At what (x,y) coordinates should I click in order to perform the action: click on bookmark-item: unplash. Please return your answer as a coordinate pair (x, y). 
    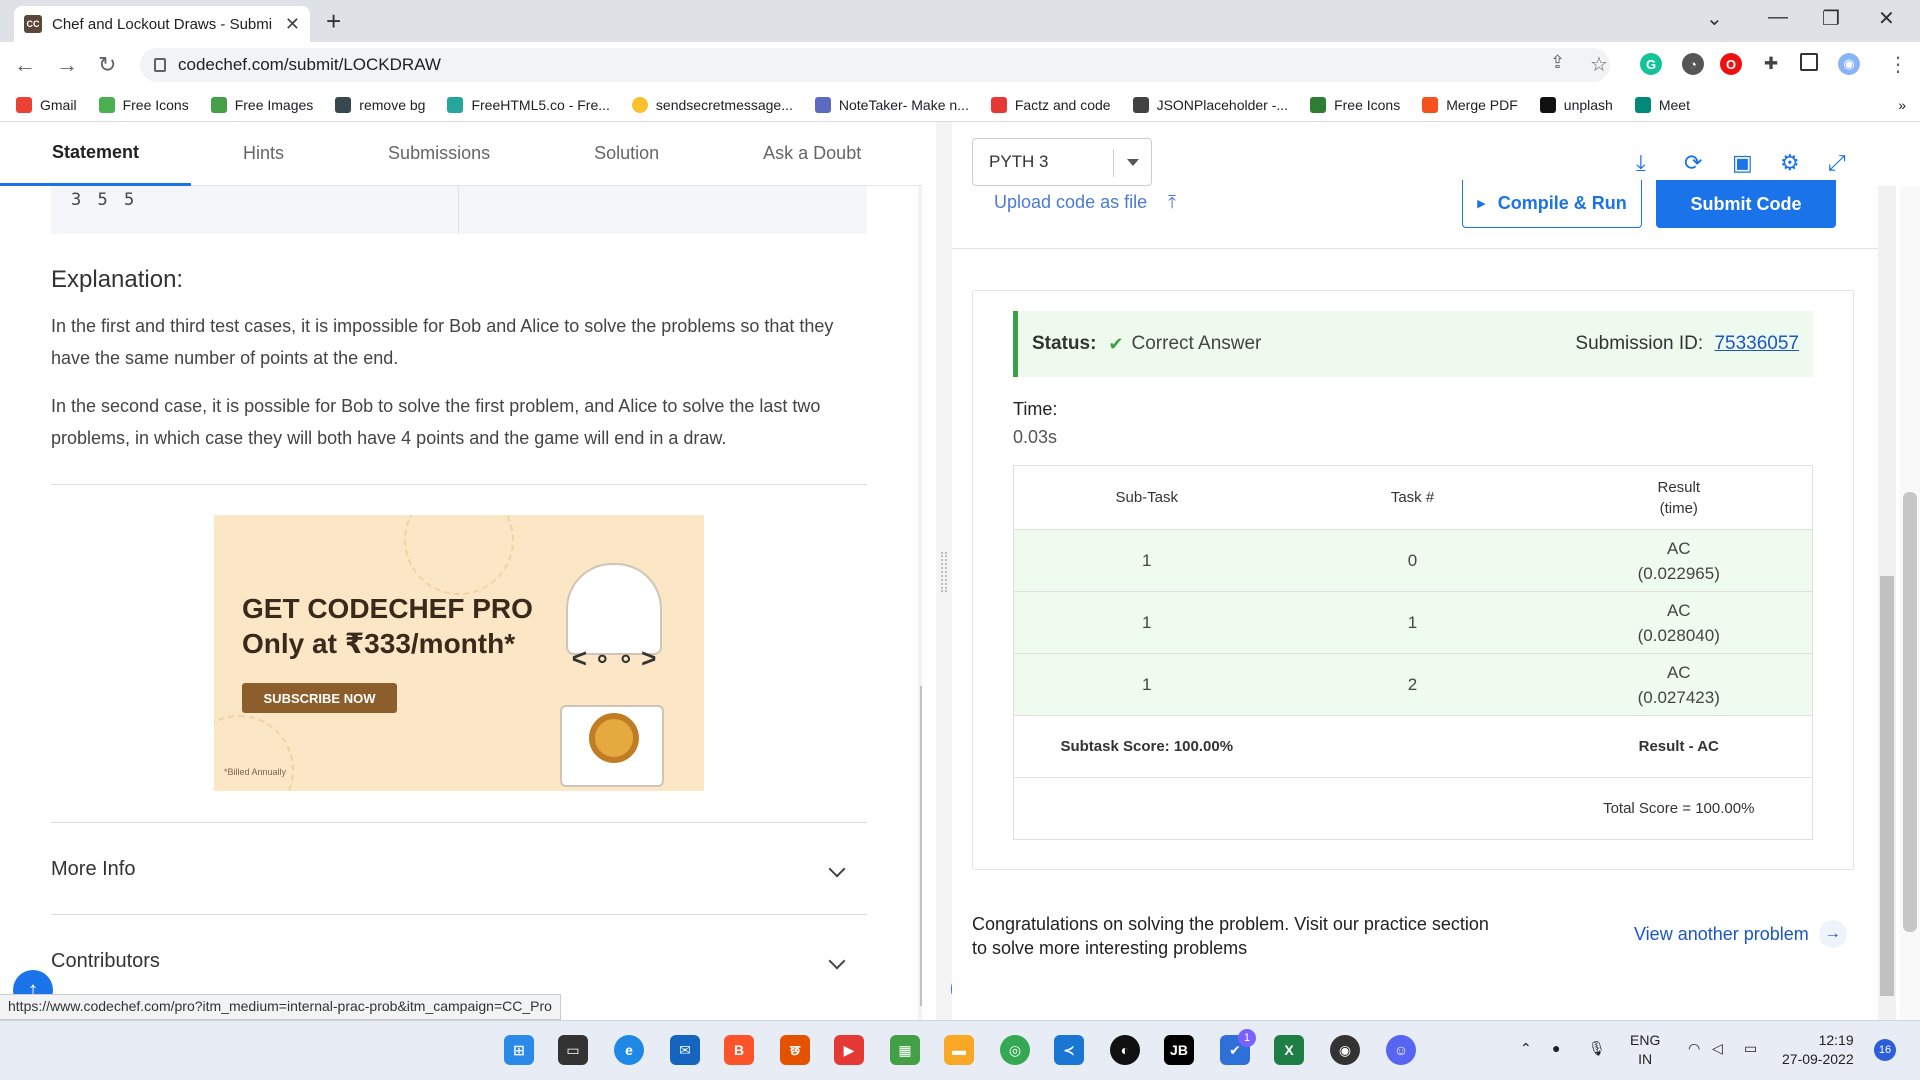
    Looking at the image, I should click on (1576, 104).